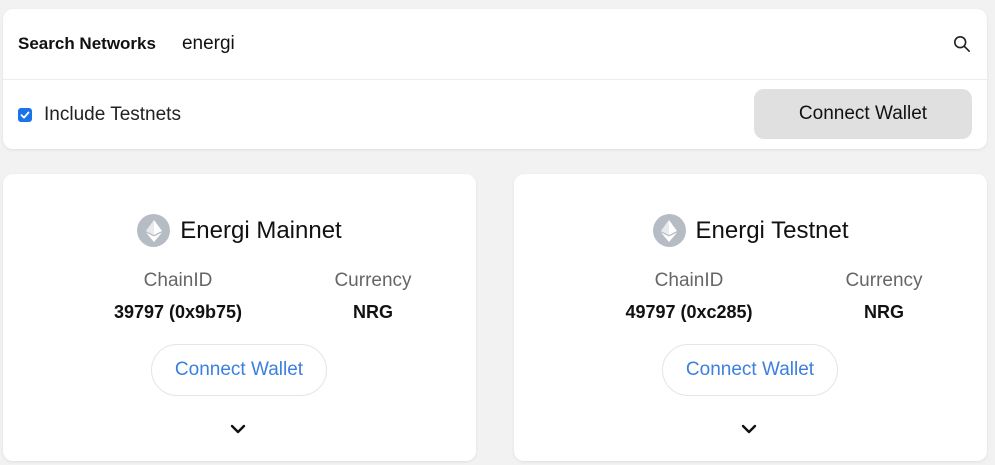 The image size is (995, 465). What do you see at coordinates (863, 114) in the screenshot?
I see `connect-wallet-button: Connect Wallet` at bounding box center [863, 114].